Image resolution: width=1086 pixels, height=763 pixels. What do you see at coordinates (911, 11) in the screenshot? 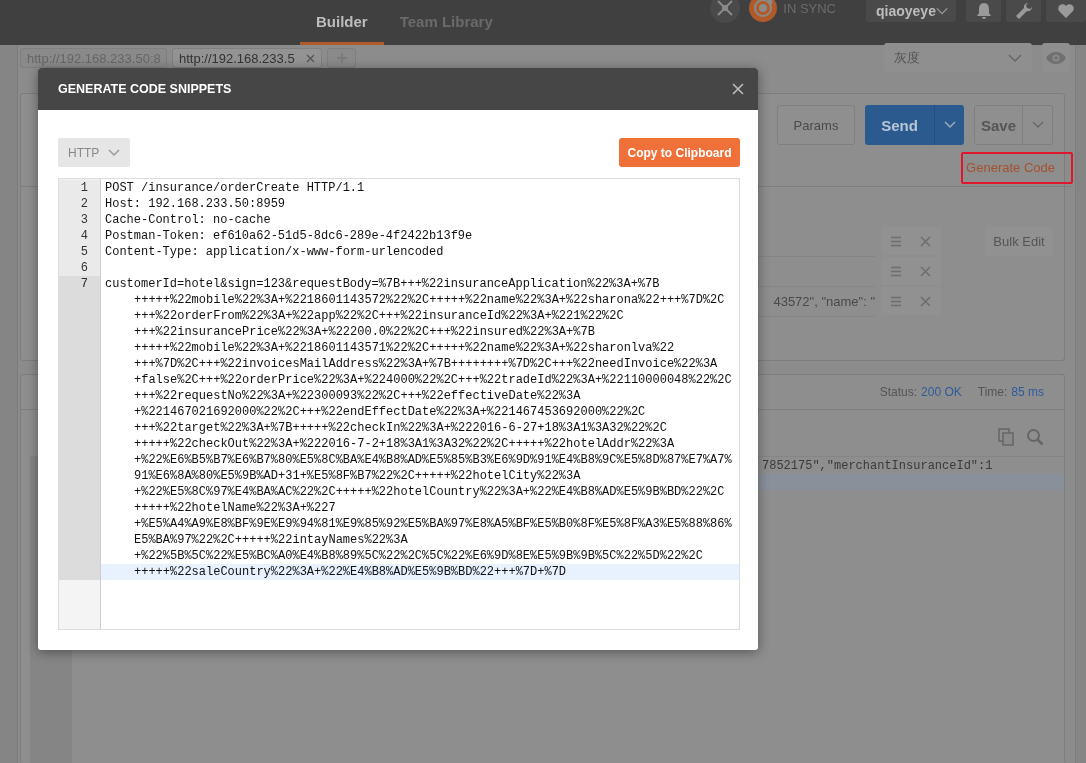
I see `user-dropdown: qiaoyeye` at bounding box center [911, 11].